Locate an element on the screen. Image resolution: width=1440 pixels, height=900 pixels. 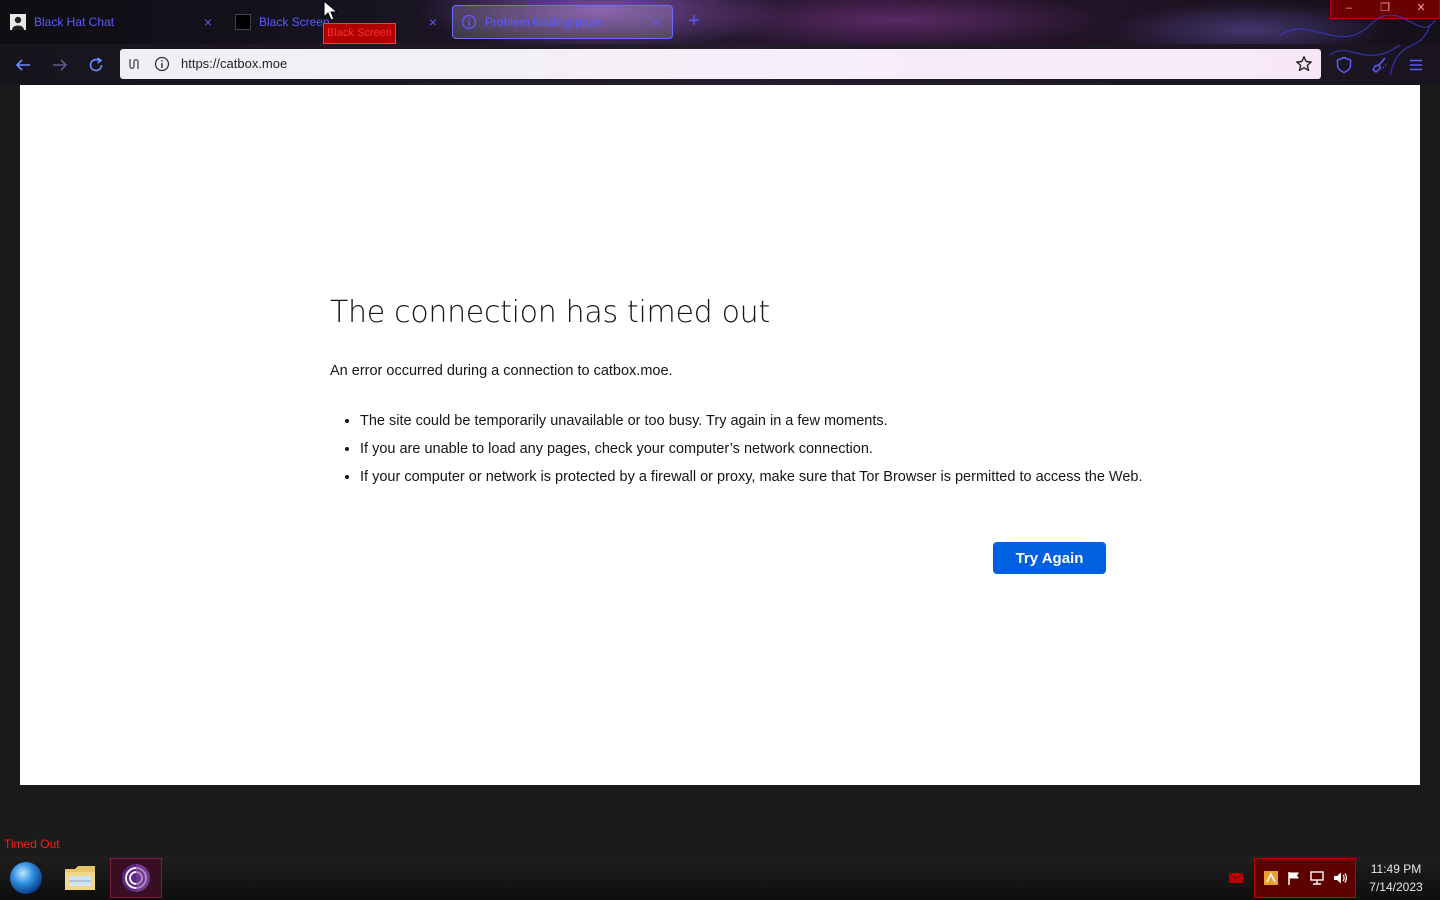
window-controls: – ❐ ✕ is located at coordinates (1385, 9).